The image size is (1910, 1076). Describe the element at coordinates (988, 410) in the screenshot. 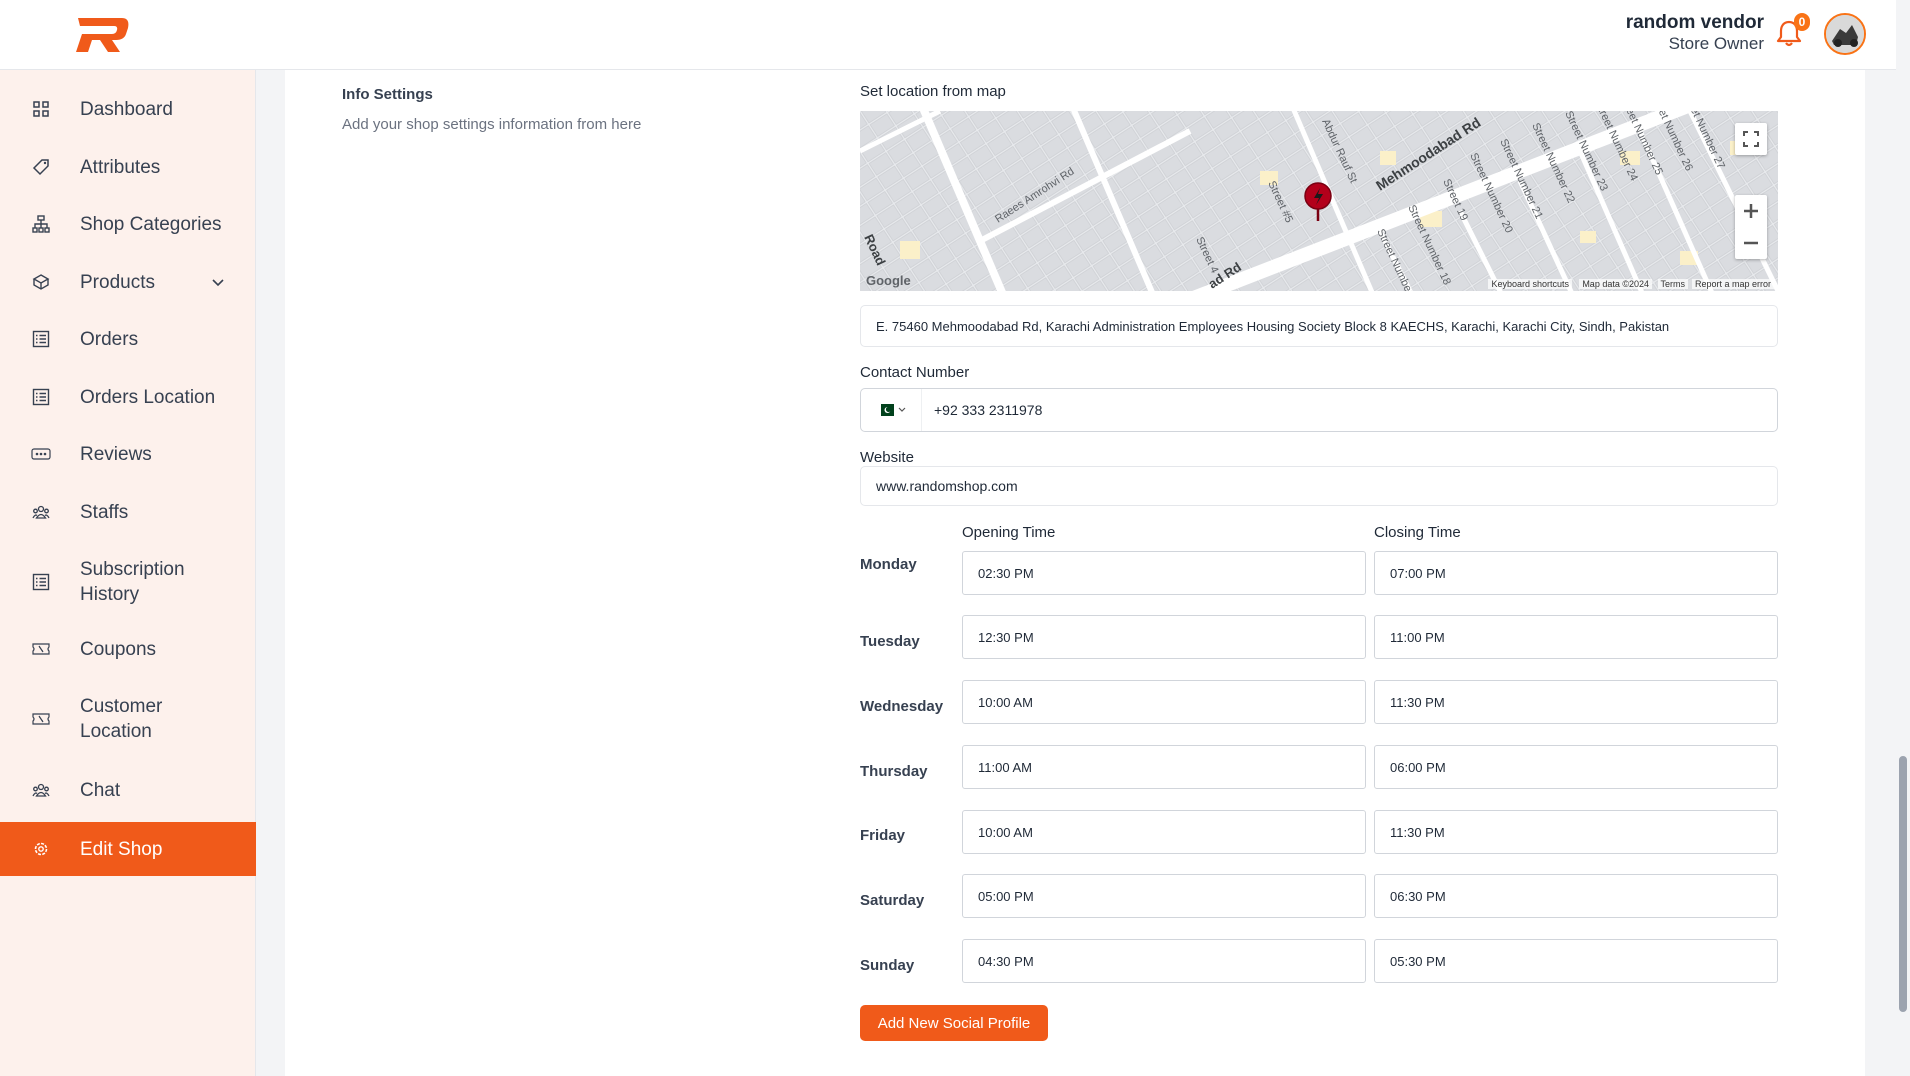

I see `contact-number-value: +92 333 2311978` at that location.